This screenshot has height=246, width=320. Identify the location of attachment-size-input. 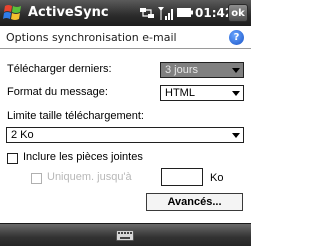
(182, 177).